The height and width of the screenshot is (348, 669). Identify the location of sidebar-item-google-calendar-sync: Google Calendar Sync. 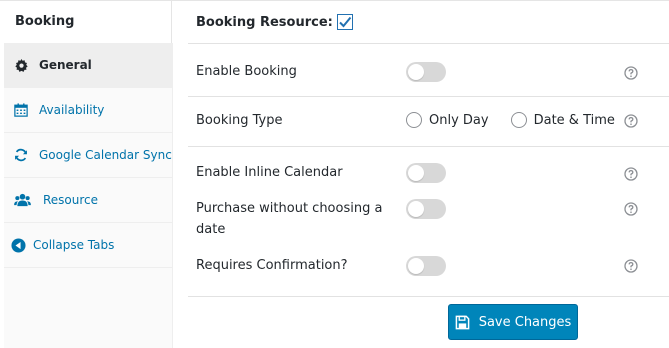
(88, 155).